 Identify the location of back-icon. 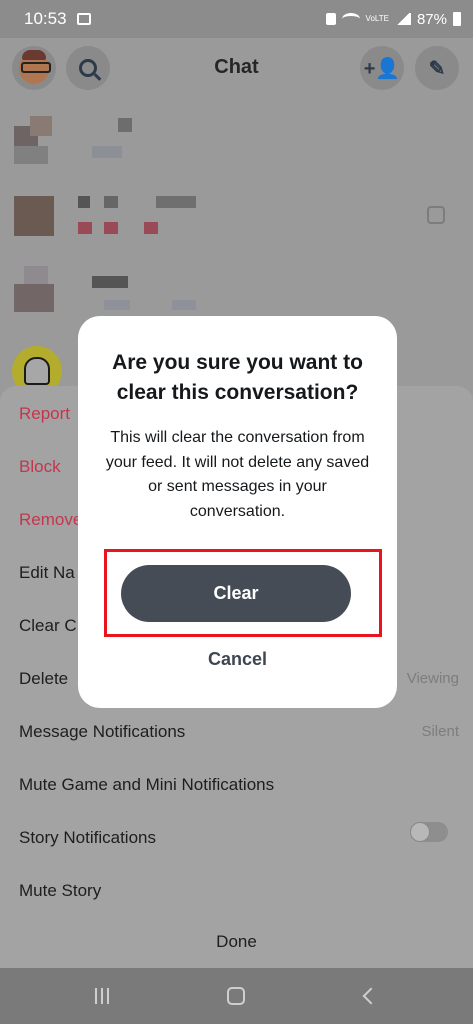
(371, 996).